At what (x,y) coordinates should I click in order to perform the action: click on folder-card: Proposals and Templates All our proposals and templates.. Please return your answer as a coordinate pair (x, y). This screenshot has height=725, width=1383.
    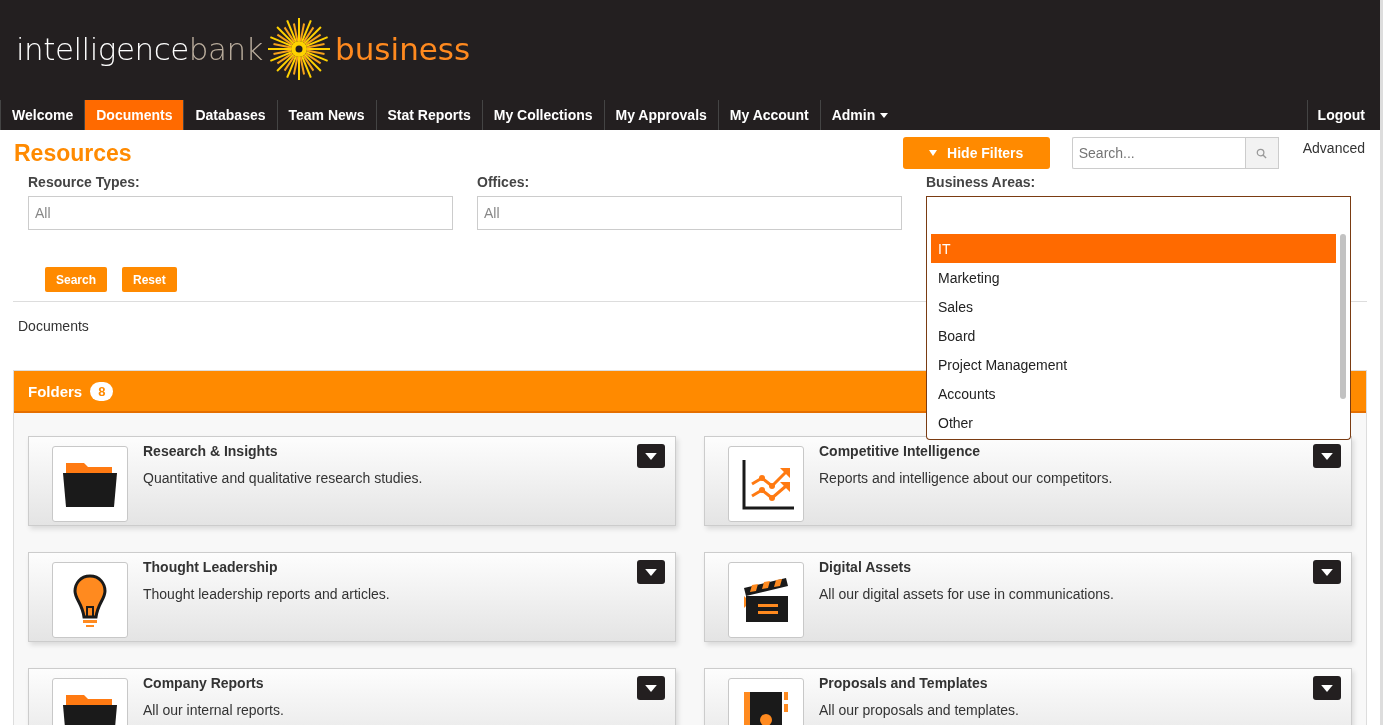
    Looking at the image, I should click on (1028, 696).